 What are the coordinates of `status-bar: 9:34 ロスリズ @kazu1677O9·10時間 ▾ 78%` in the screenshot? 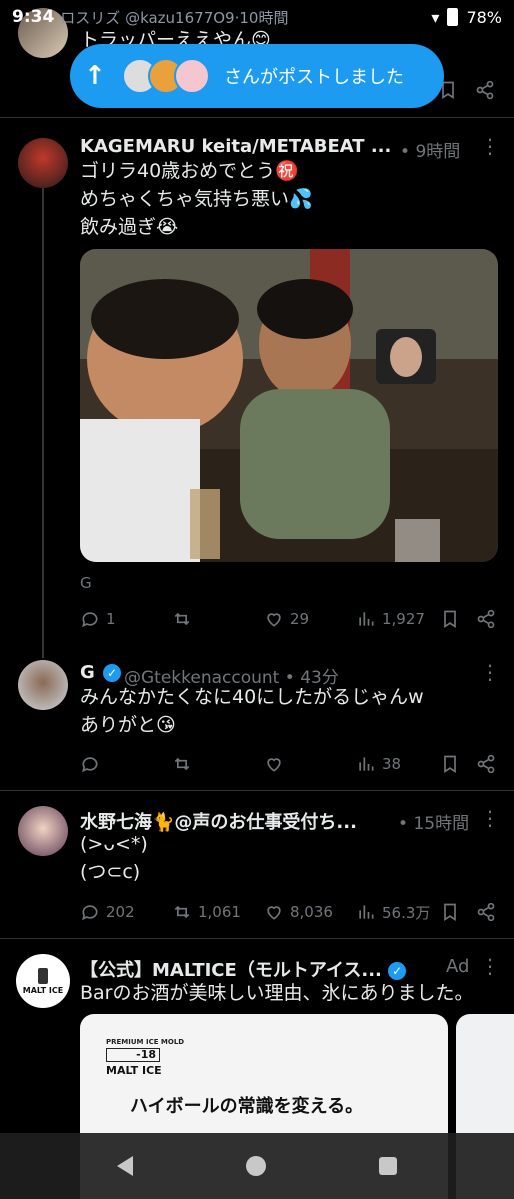 It's located at (257, 17).